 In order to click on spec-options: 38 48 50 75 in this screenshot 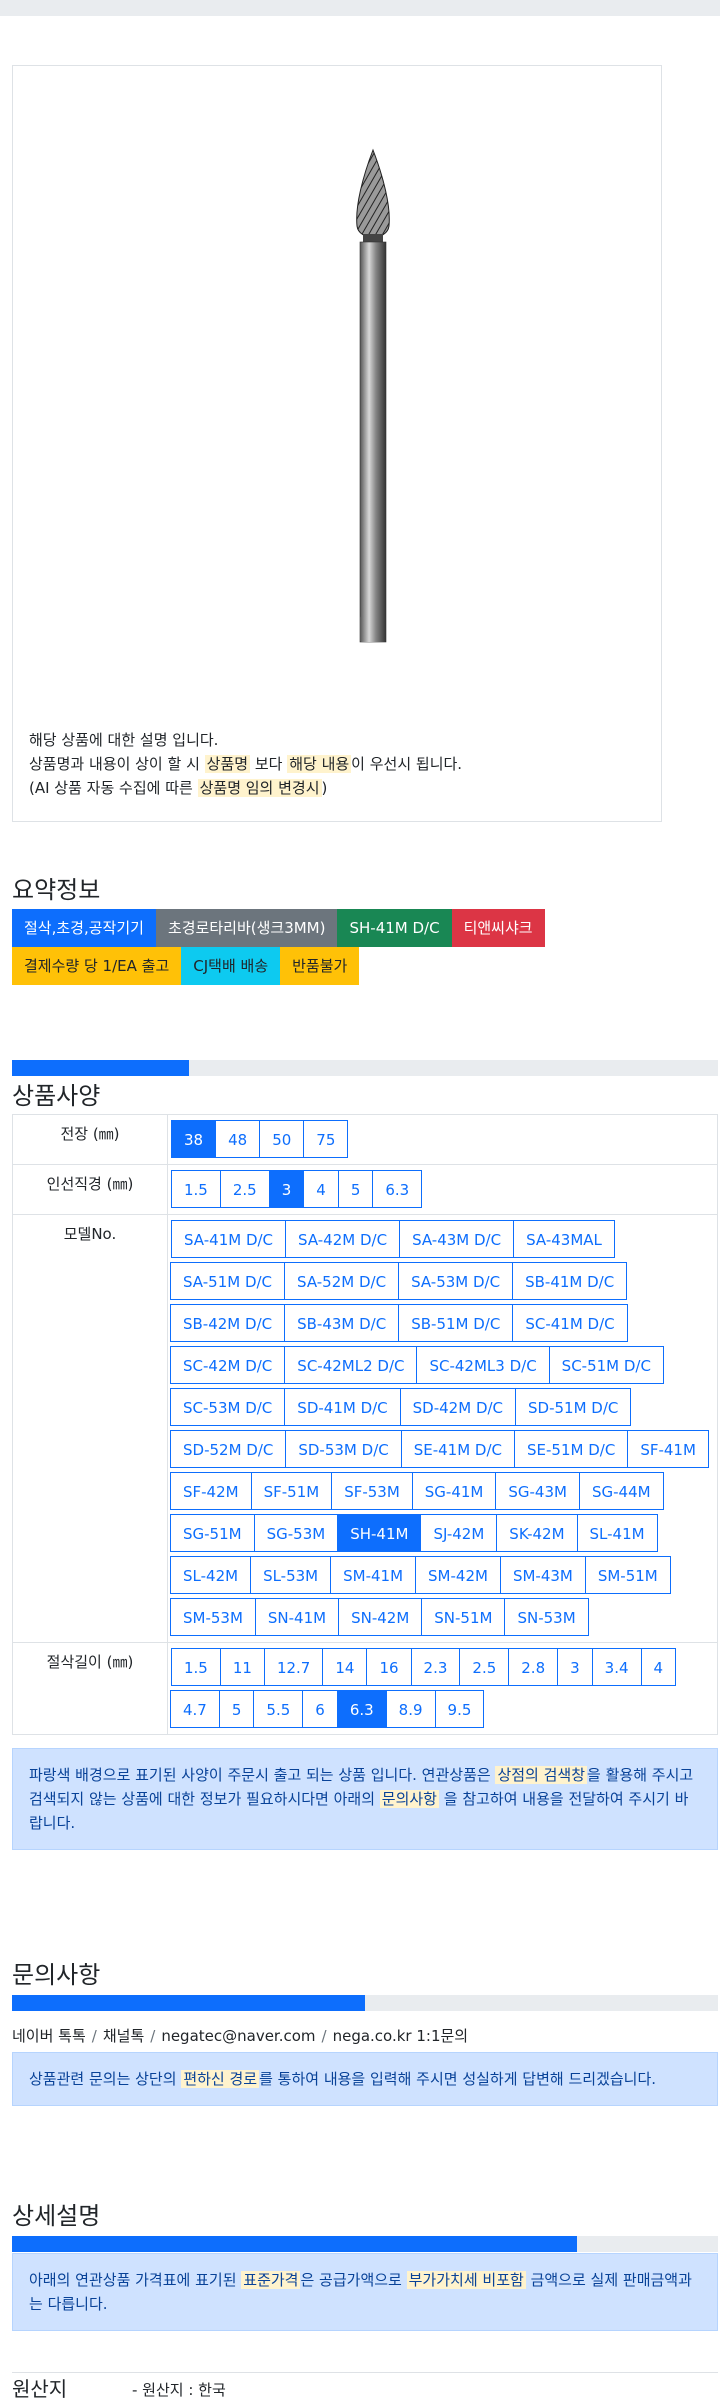, I will do `click(442, 1139)`.